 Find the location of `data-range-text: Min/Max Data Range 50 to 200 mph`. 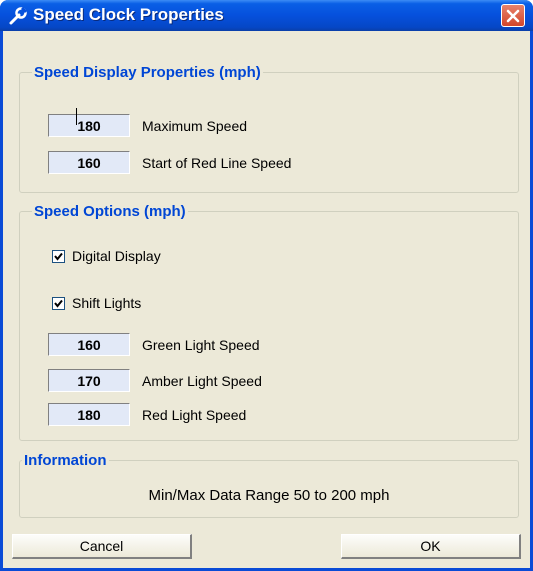

data-range-text: Min/Max Data Range 50 to 200 mph is located at coordinates (269, 495).